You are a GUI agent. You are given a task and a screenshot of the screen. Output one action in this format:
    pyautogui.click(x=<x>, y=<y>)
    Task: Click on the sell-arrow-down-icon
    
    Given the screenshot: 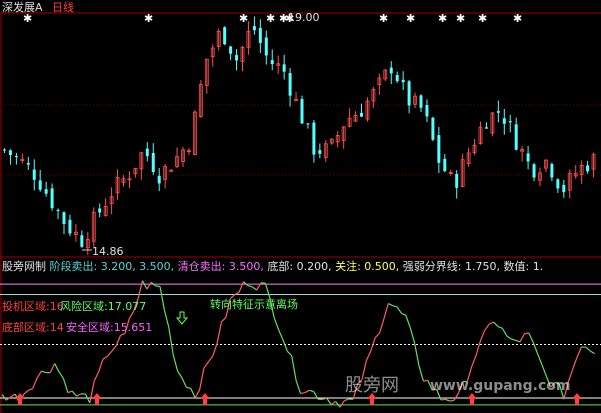 What is the action you would take?
    pyautogui.click(x=182, y=318)
    